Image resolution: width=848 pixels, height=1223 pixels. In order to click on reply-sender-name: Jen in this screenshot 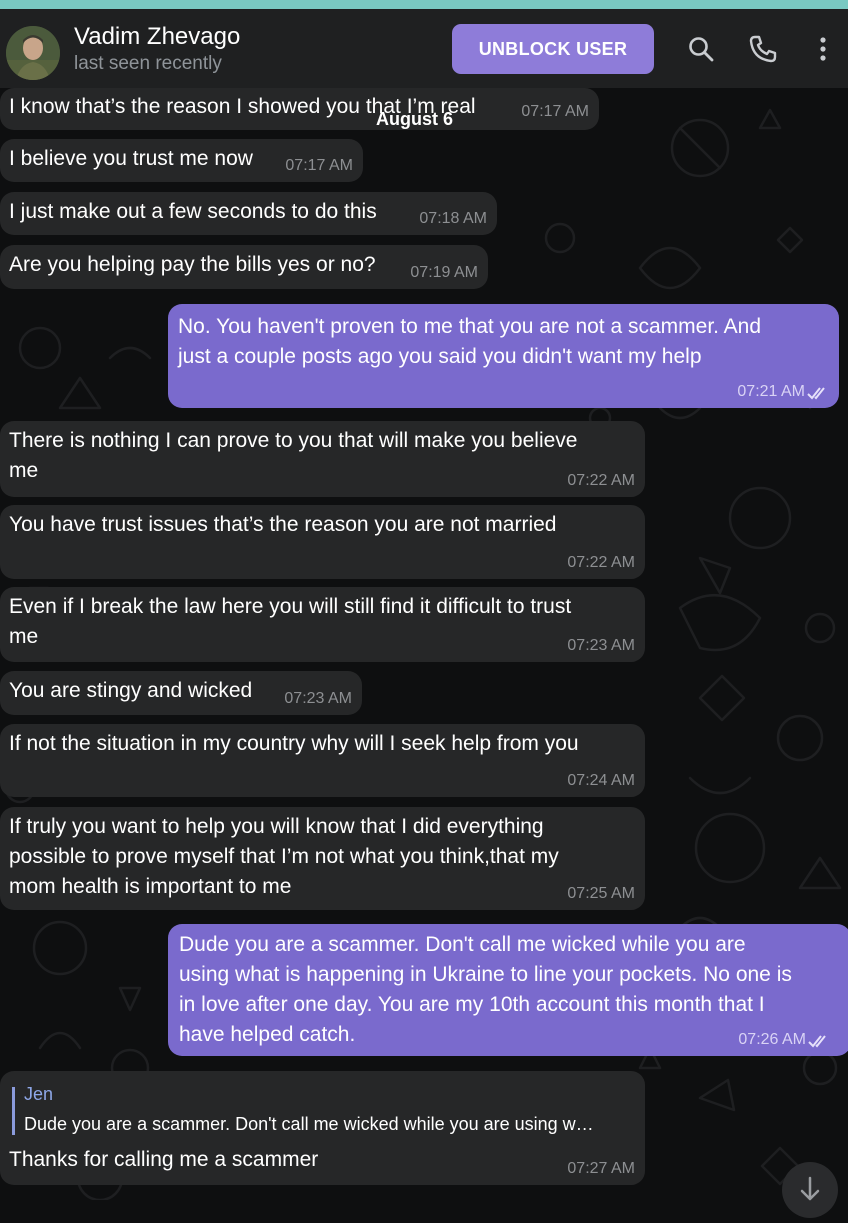, I will do `click(38, 1094)`.